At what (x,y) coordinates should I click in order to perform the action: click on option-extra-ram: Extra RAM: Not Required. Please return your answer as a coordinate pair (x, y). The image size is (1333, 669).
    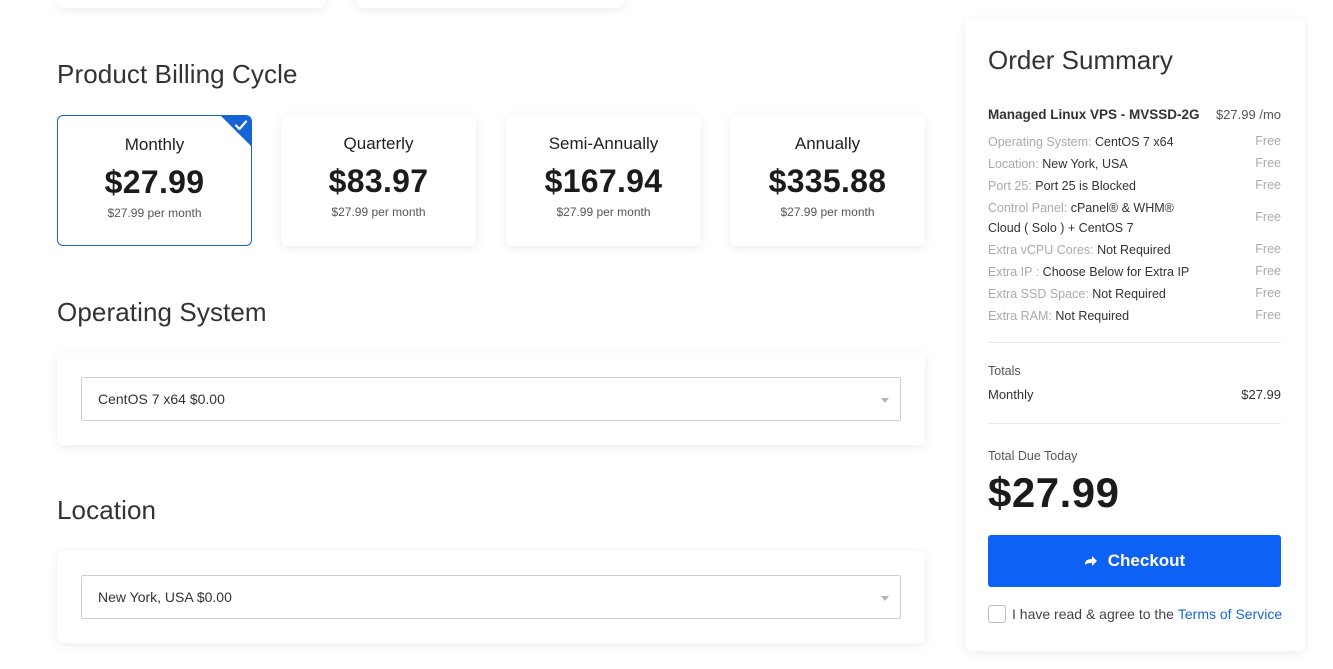
    Looking at the image, I should click on (1093, 316).